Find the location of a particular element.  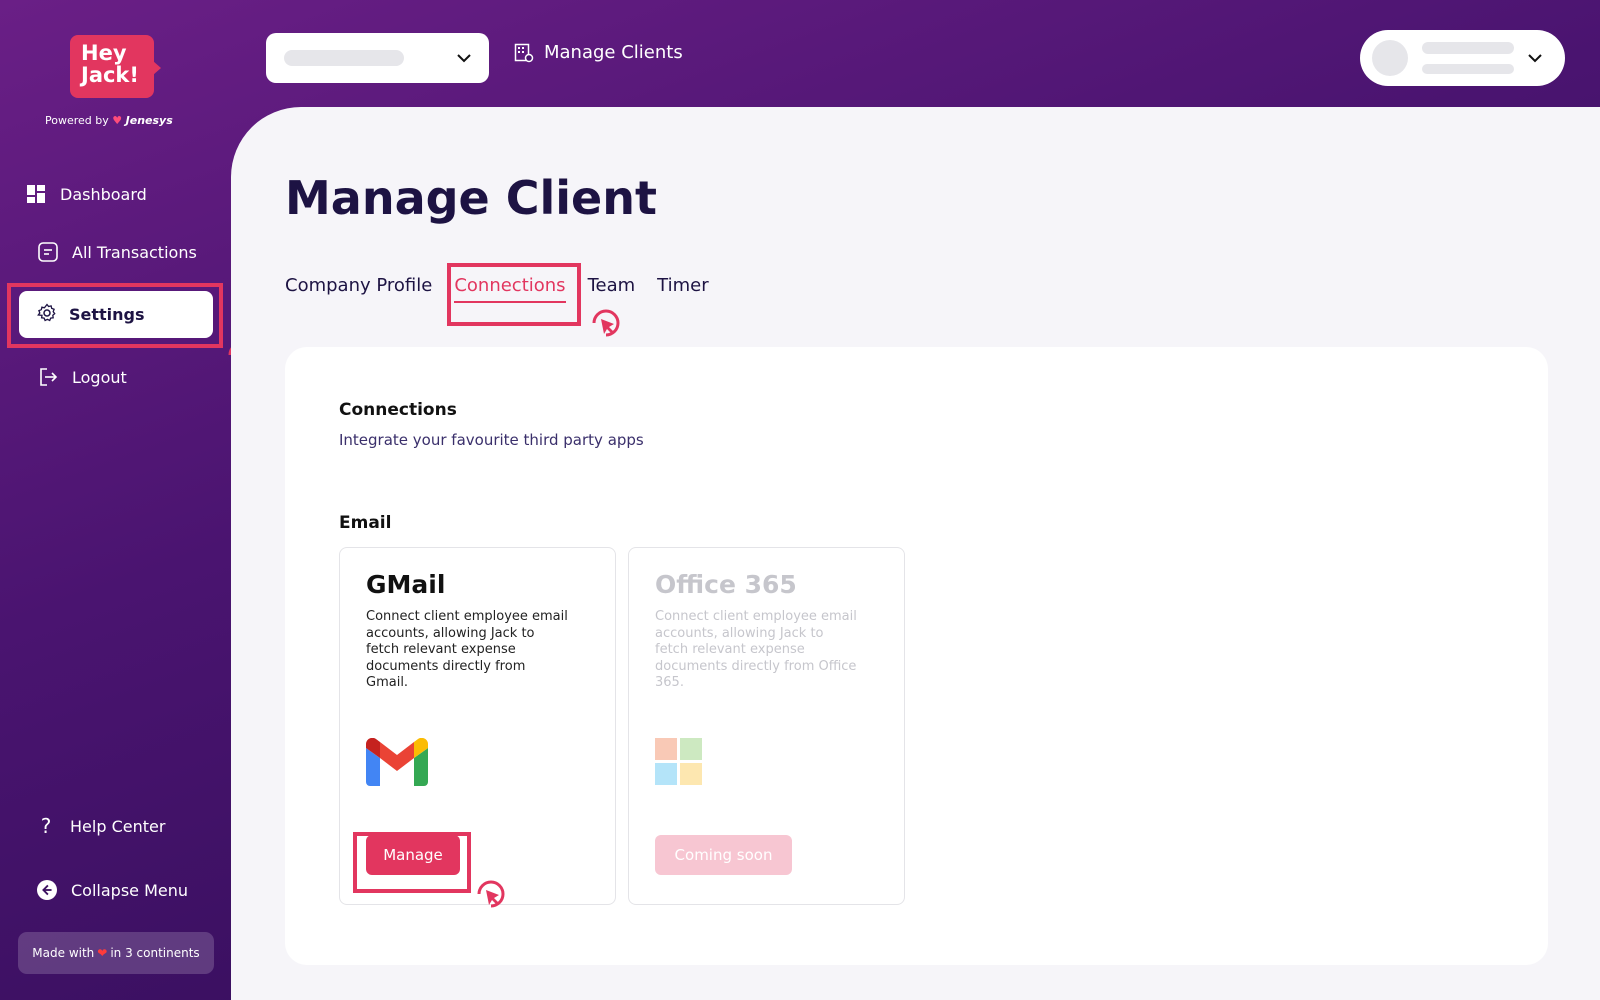

page-title: Manage Client is located at coordinates (471, 198).